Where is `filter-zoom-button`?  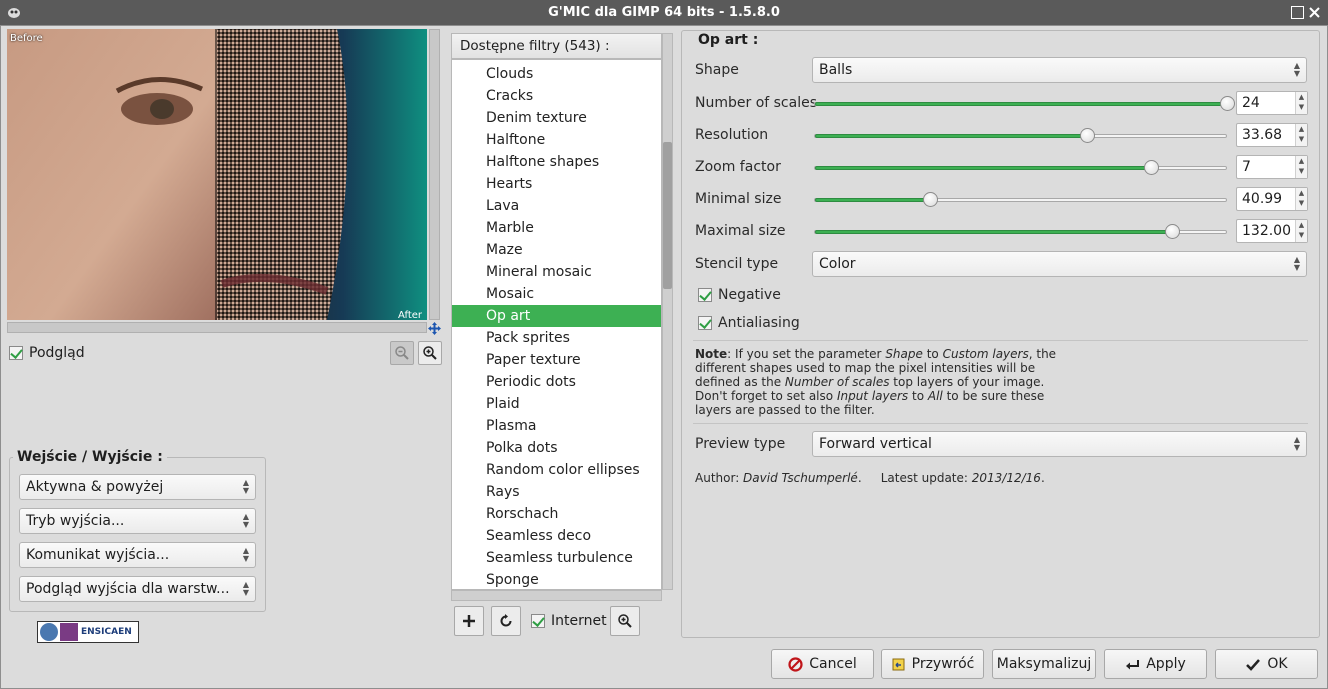 filter-zoom-button is located at coordinates (625, 621).